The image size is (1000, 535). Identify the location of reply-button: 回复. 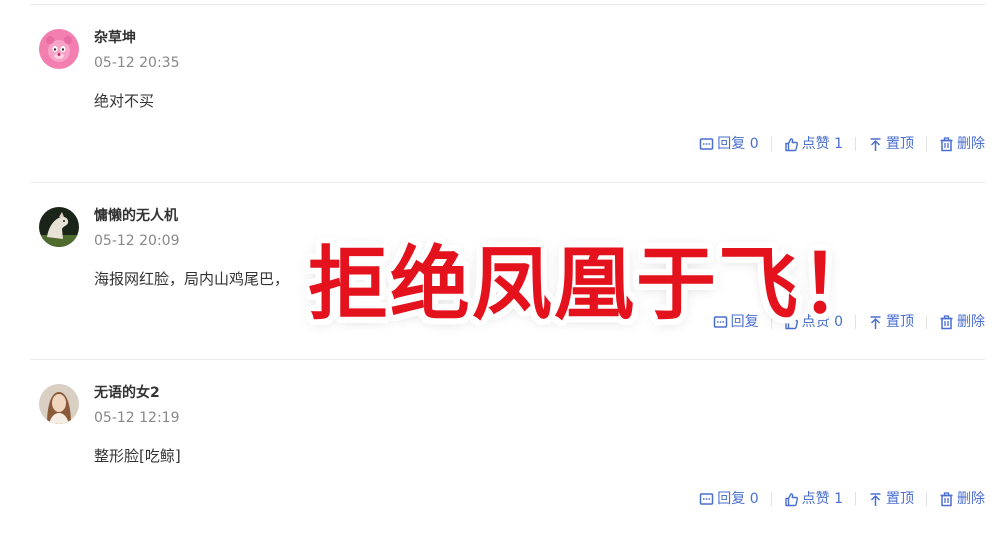
(736, 322).